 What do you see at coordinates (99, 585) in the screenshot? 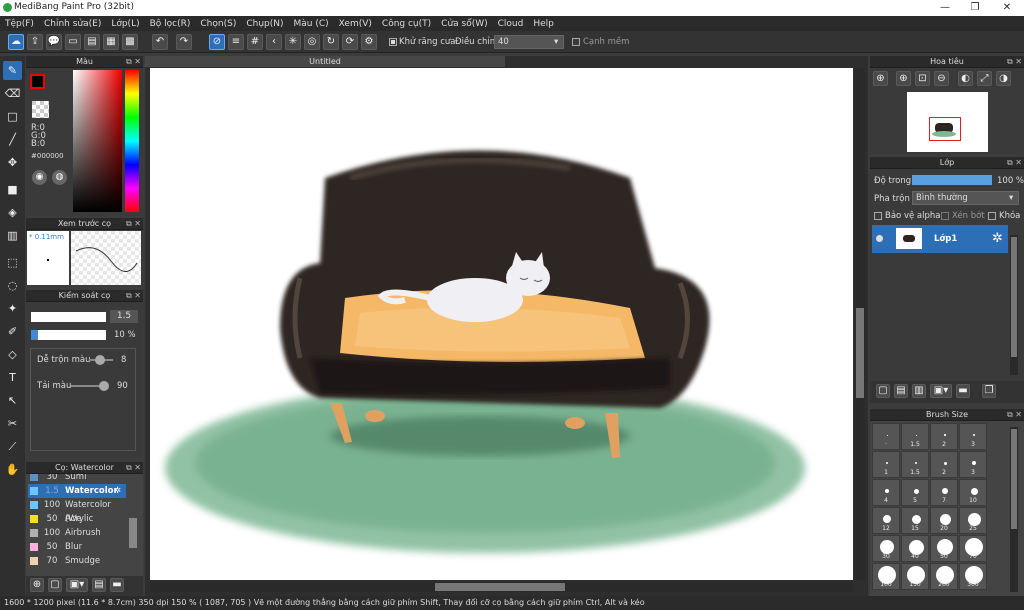
I see `copy-brush-icon: ▤` at bounding box center [99, 585].